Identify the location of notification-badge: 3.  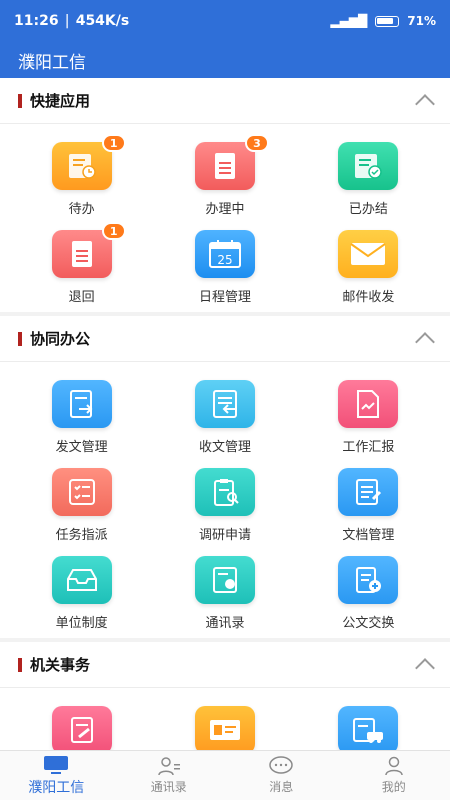
(256, 143).